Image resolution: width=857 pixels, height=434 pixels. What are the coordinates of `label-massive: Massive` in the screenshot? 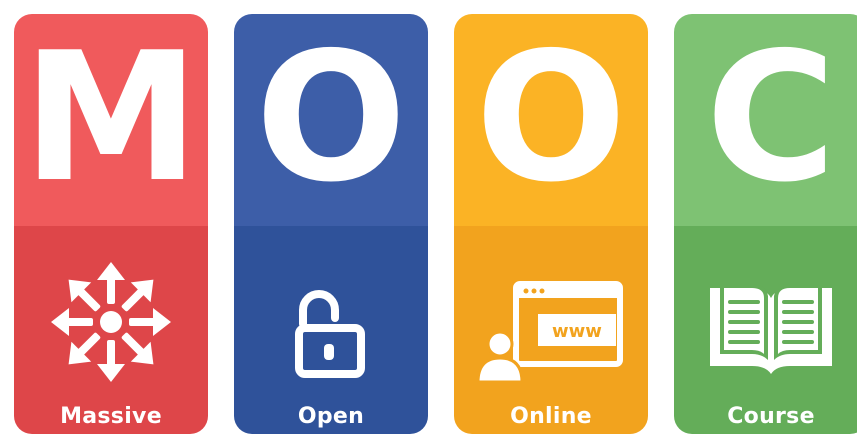 It's located at (111, 416).